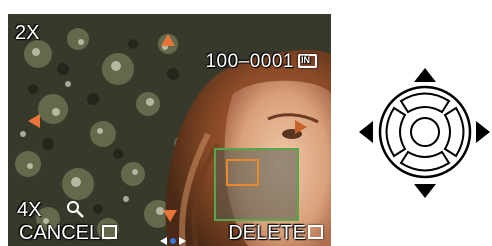  Describe the element at coordinates (75, 209) in the screenshot. I see `magnifier-icon` at that location.